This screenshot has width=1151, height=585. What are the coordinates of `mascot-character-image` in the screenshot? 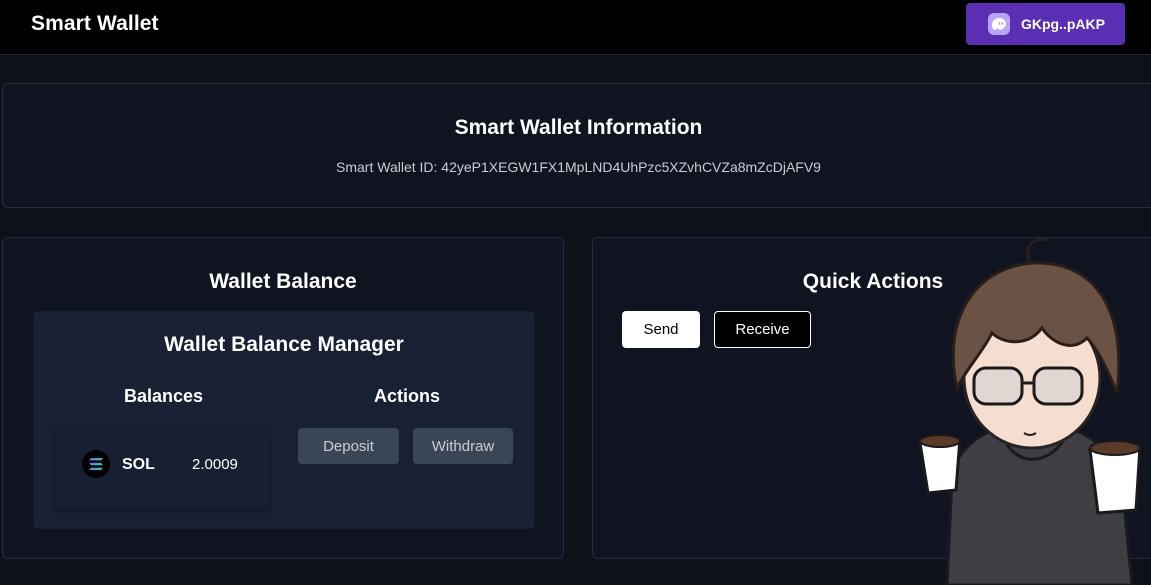 It's located at (1030, 411).